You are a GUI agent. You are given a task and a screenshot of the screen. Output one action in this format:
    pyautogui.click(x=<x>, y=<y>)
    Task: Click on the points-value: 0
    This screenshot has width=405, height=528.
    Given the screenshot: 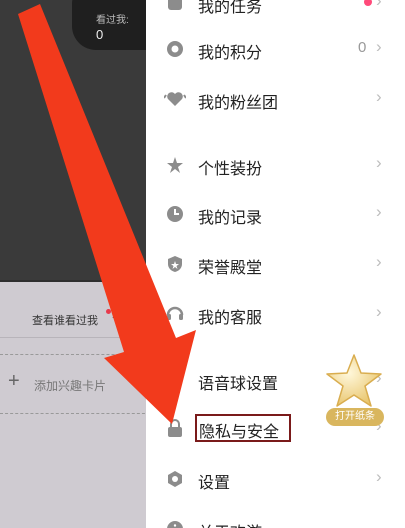 What is the action you would take?
    pyautogui.click(x=362, y=47)
    